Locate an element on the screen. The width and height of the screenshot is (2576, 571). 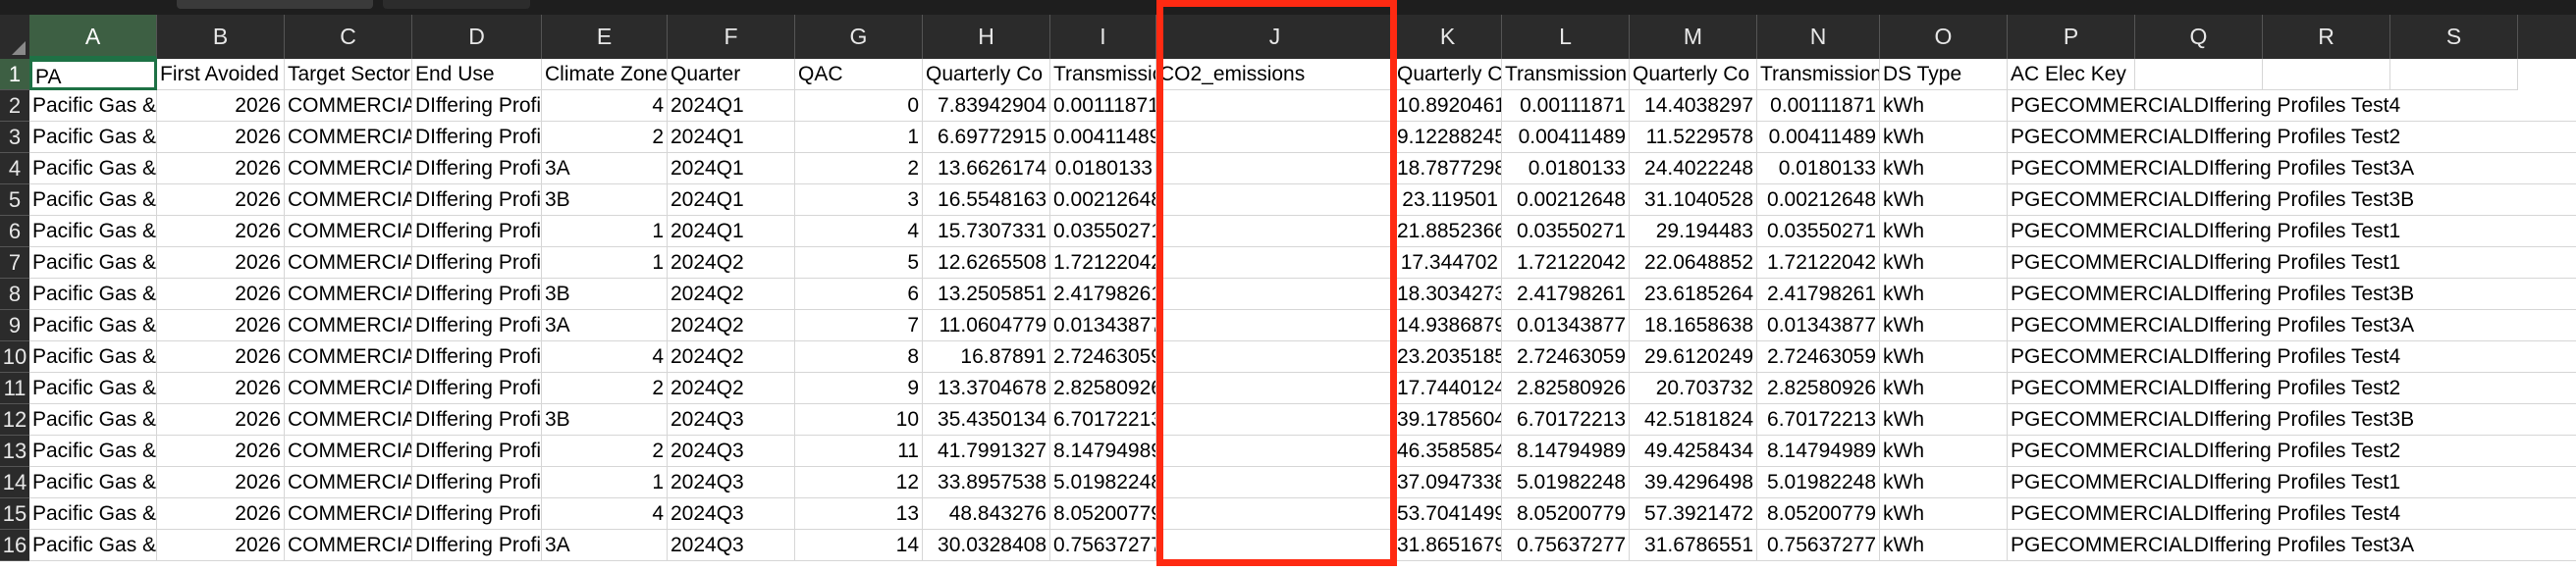
column-header-m: M is located at coordinates (1693, 37).